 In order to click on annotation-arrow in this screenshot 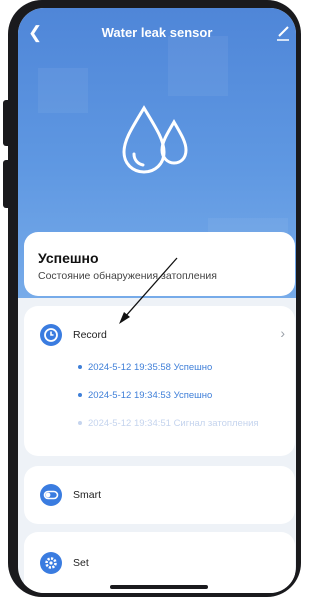, I will do `click(148, 290)`.